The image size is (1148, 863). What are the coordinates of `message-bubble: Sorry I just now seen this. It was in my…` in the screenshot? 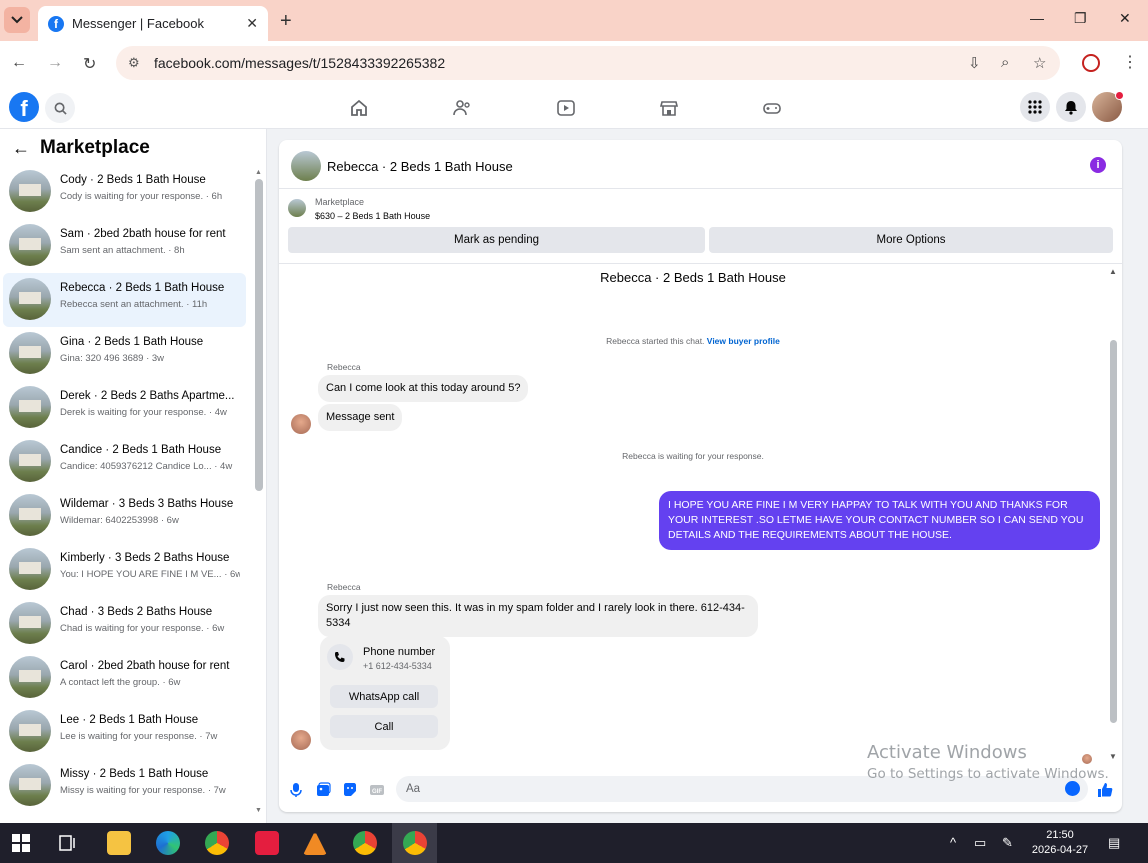 It's located at (538, 616).